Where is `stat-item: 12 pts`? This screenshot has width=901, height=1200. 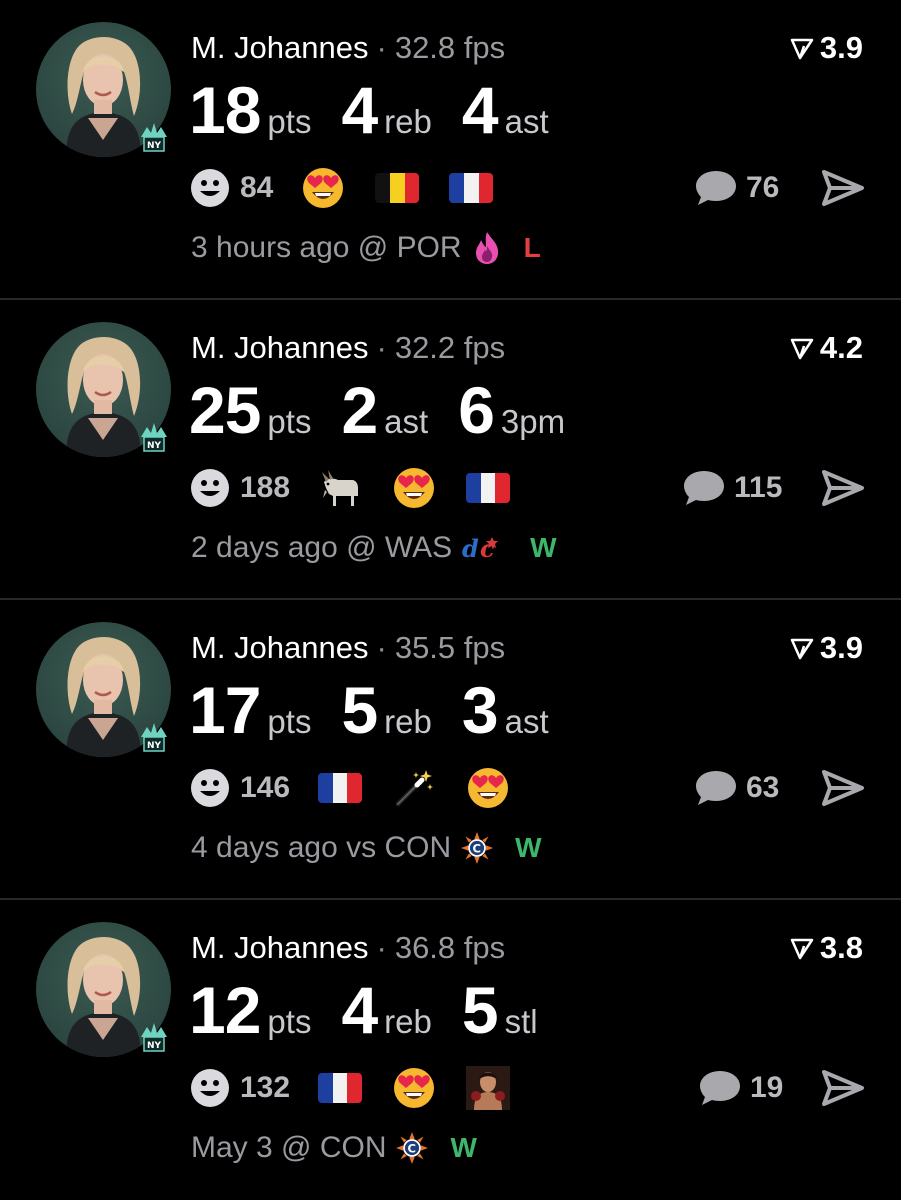 stat-item: 12 pts is located at coordinates (250, 1010).